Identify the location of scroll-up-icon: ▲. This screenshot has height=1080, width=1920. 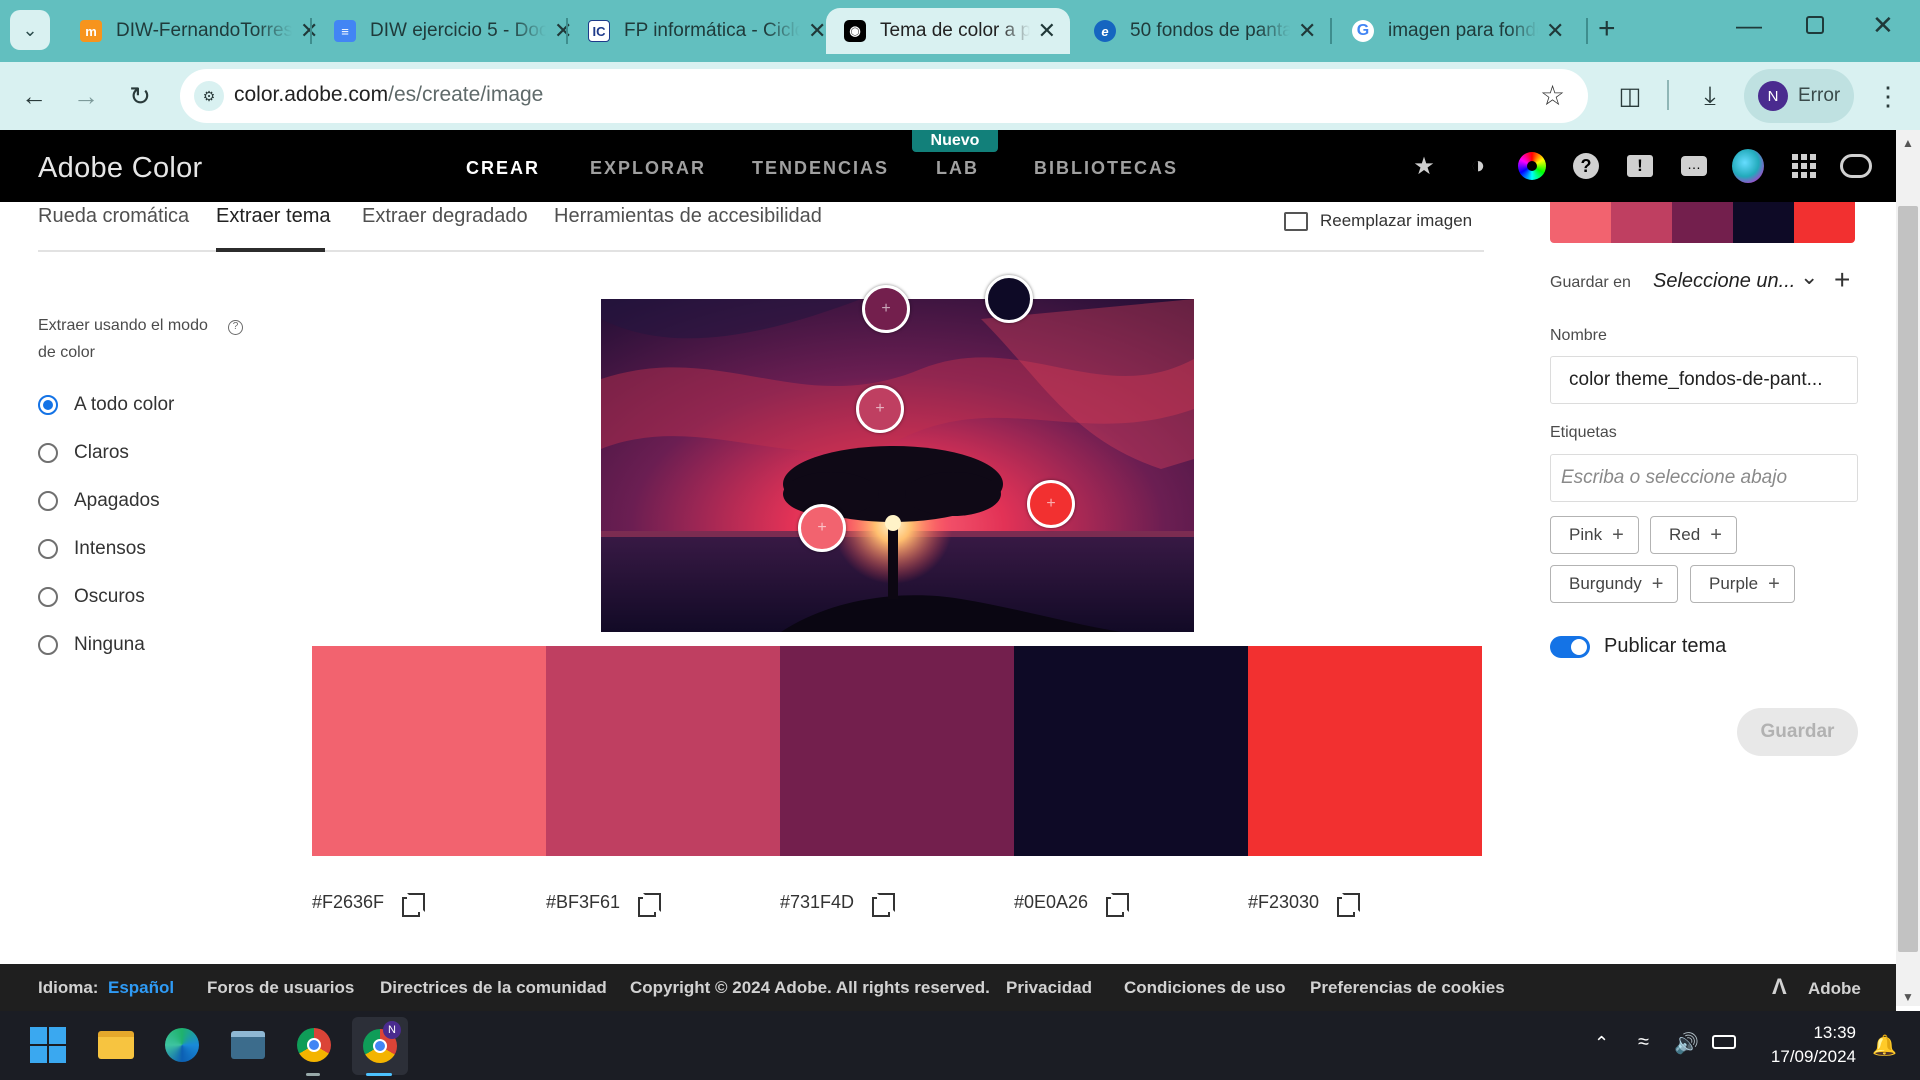
(1908, 143).